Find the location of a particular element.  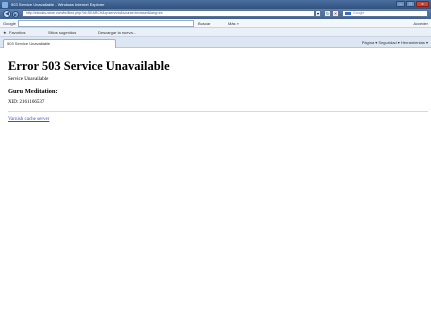

favorites-star-icon: ★ is located at coordinates (5, 32).